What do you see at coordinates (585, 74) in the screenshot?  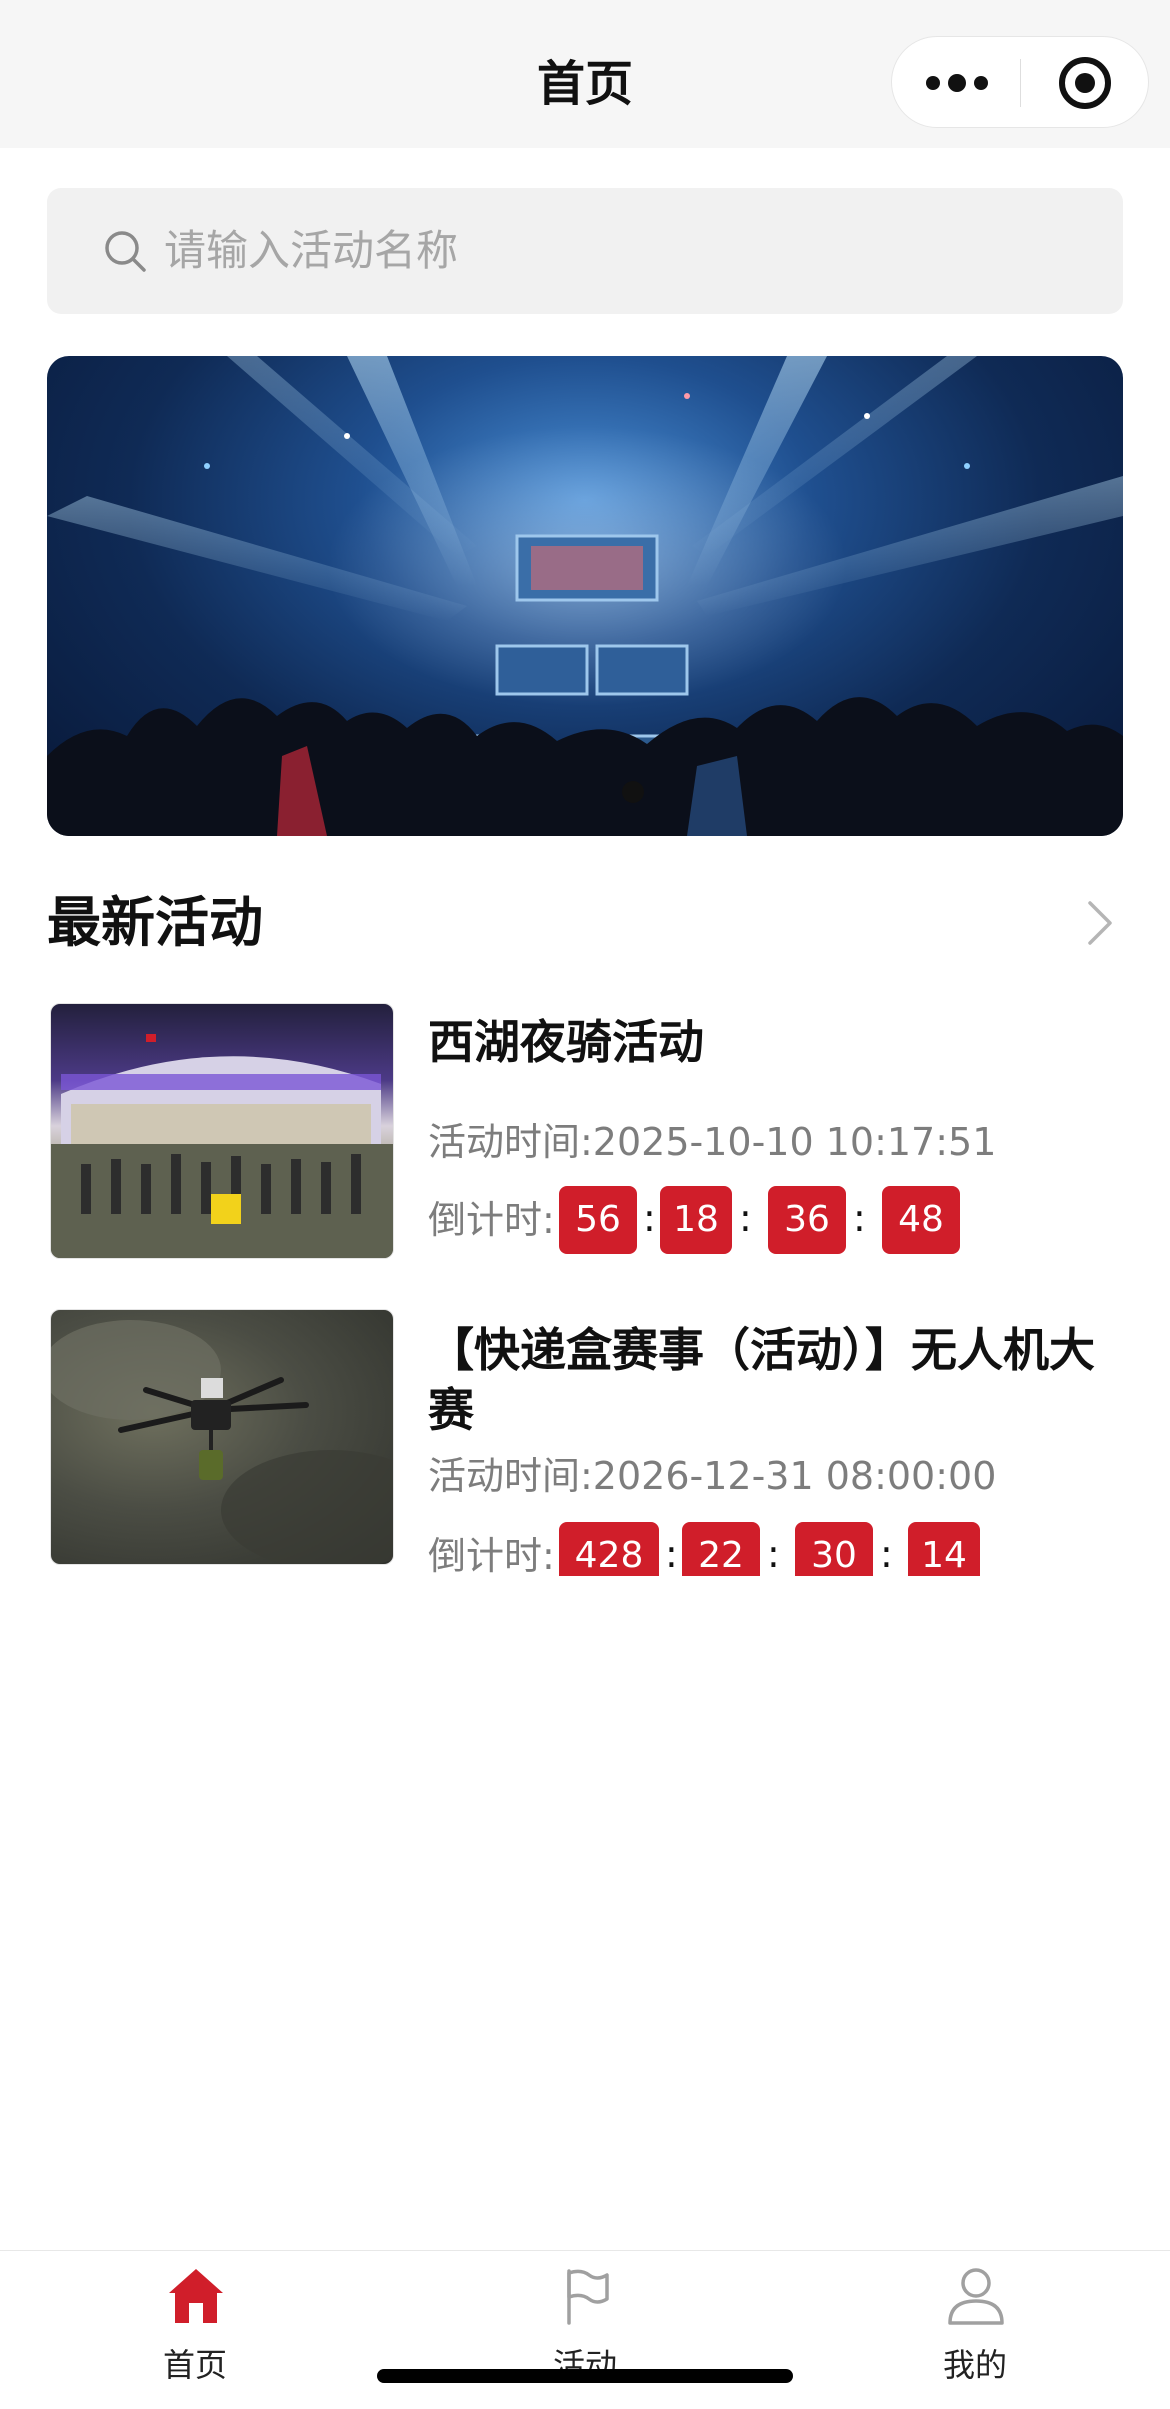 I see `navigation-bar: 首页` at bounding box center [585, 74].